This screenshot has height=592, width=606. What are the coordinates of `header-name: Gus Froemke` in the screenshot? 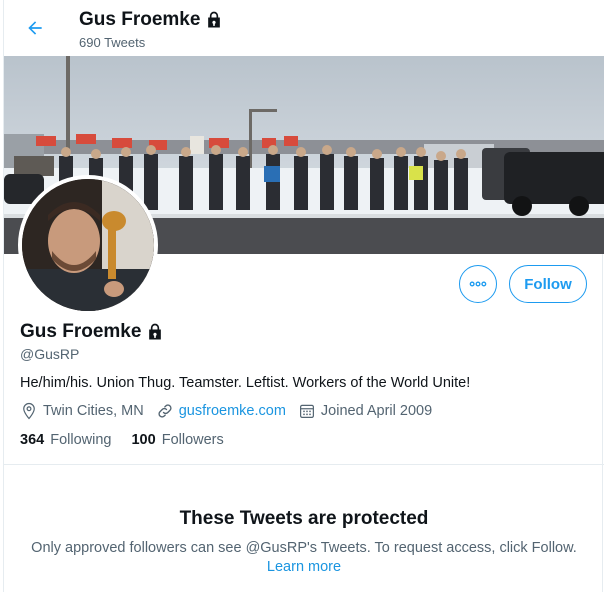 It's located at (151, 20).